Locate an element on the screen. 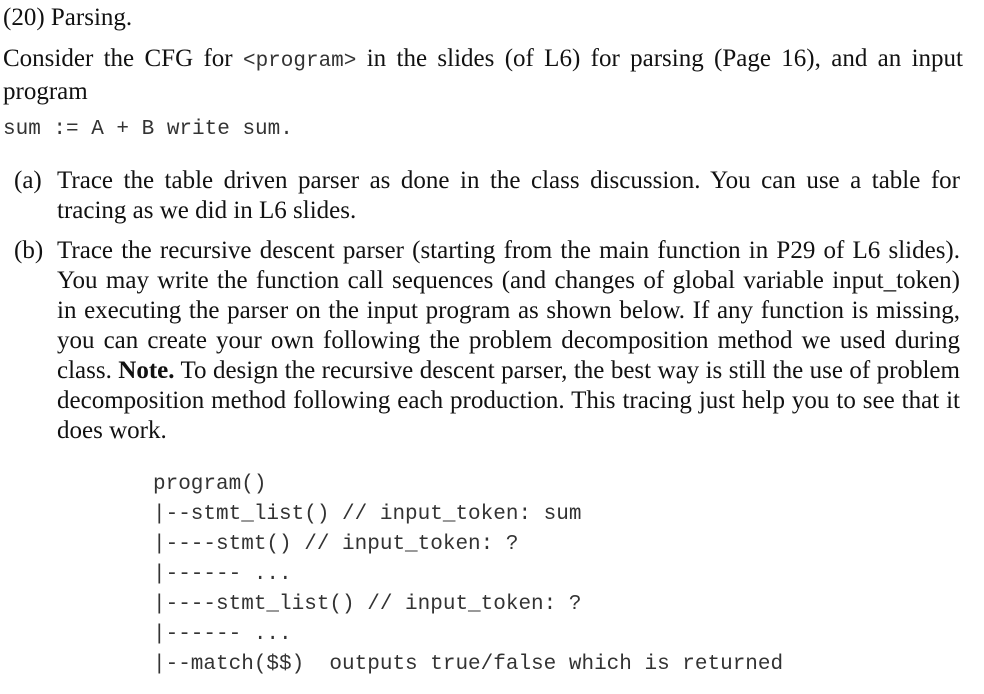 The height and width of the screenshot is (694, 984). trace-line: |----stmt() // input_token: ? is located at coordinates (336, 544).